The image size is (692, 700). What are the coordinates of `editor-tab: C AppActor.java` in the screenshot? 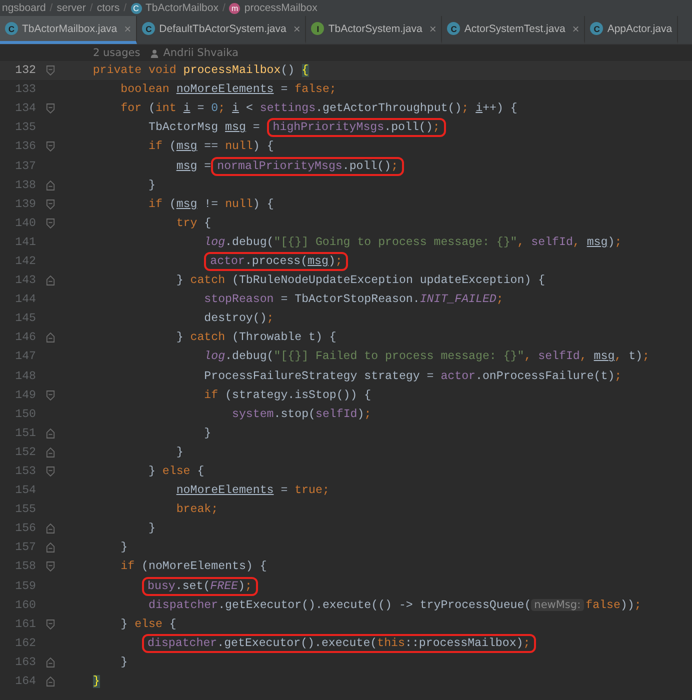 It's located at (631, 30).